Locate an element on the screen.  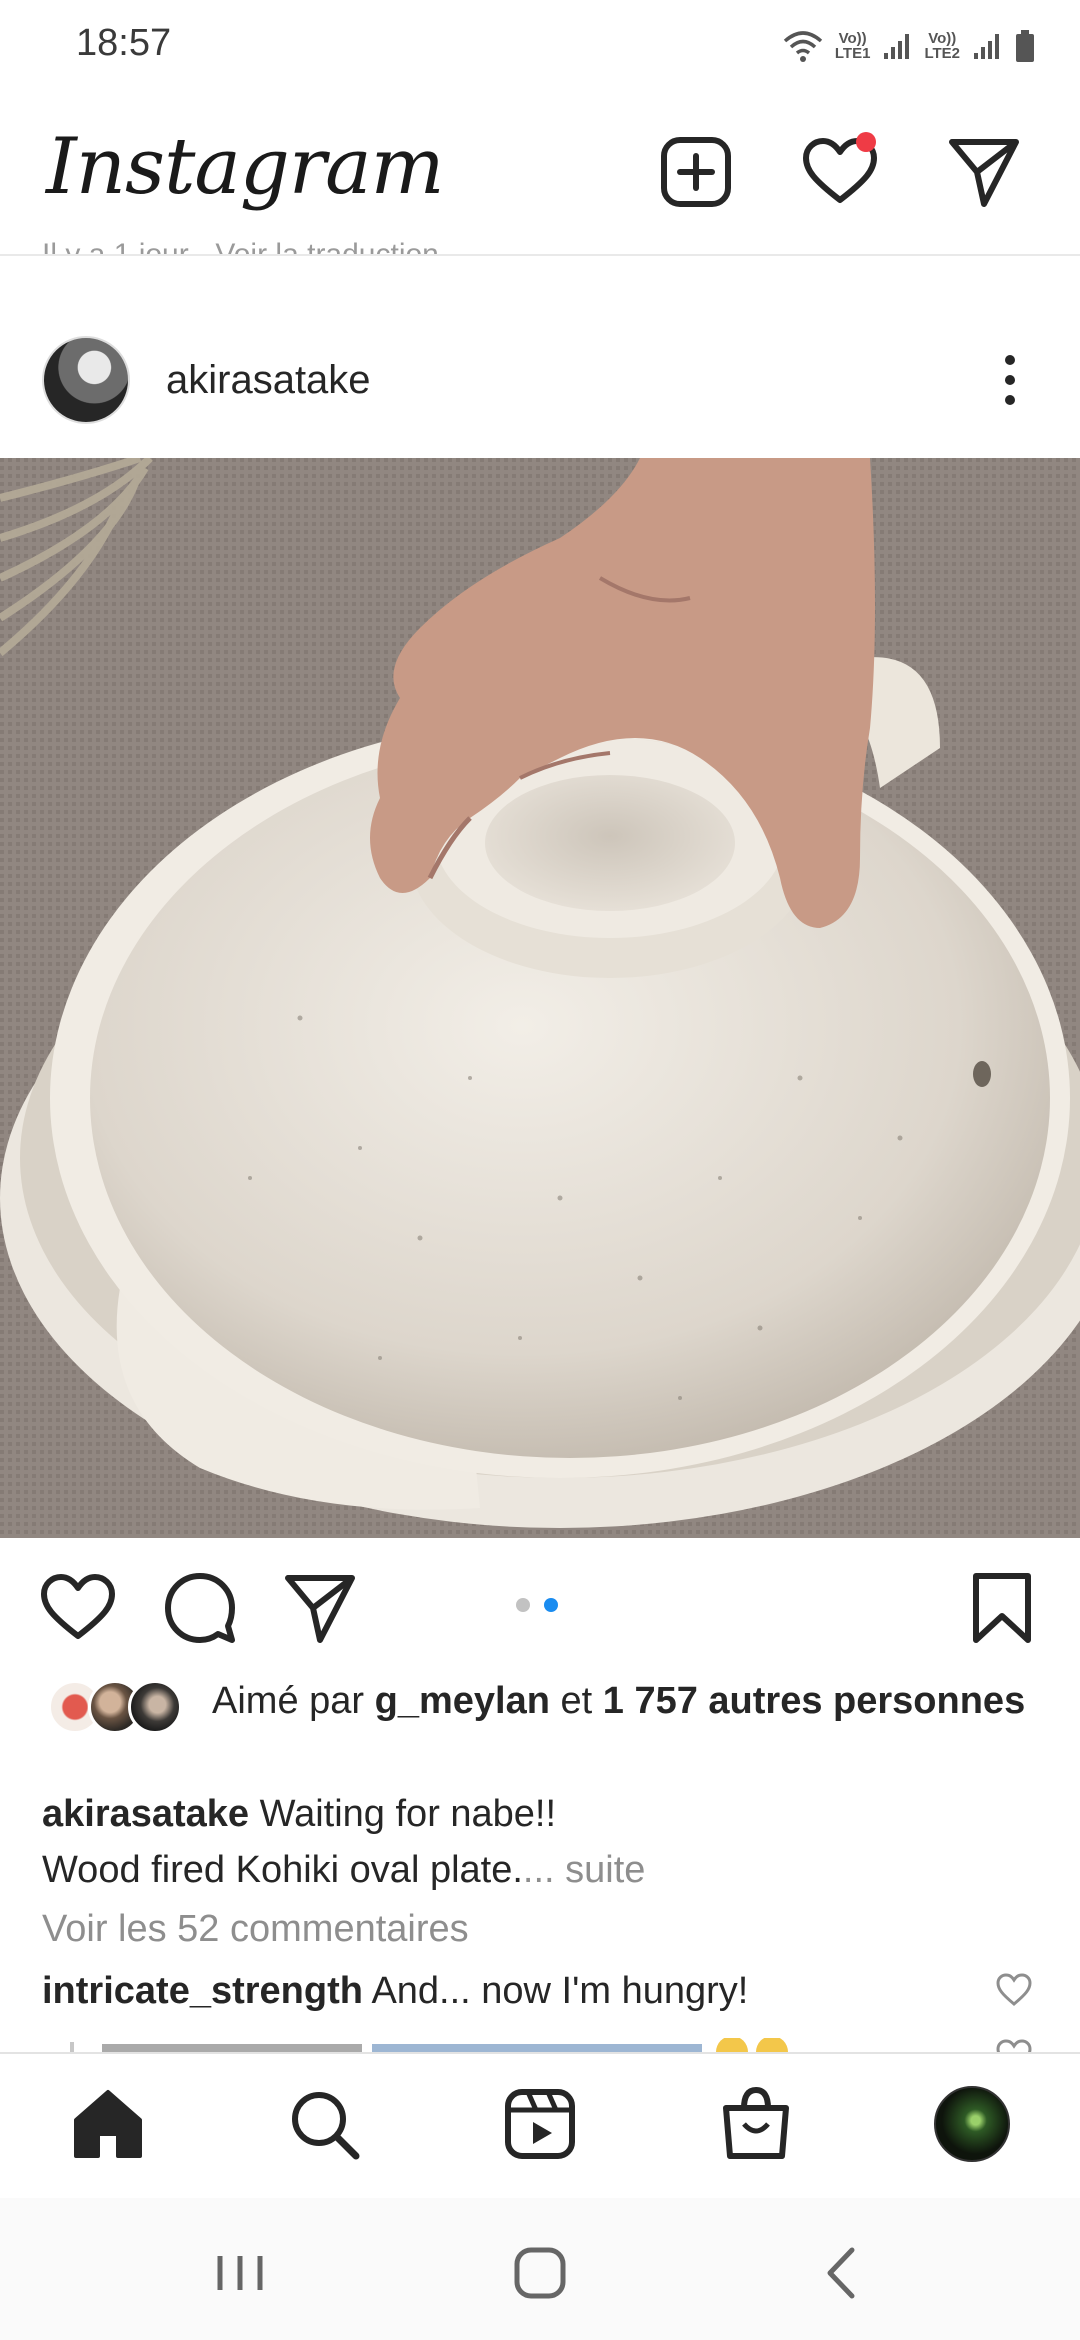
home-button-icon is located at coordinates (540, 2273).